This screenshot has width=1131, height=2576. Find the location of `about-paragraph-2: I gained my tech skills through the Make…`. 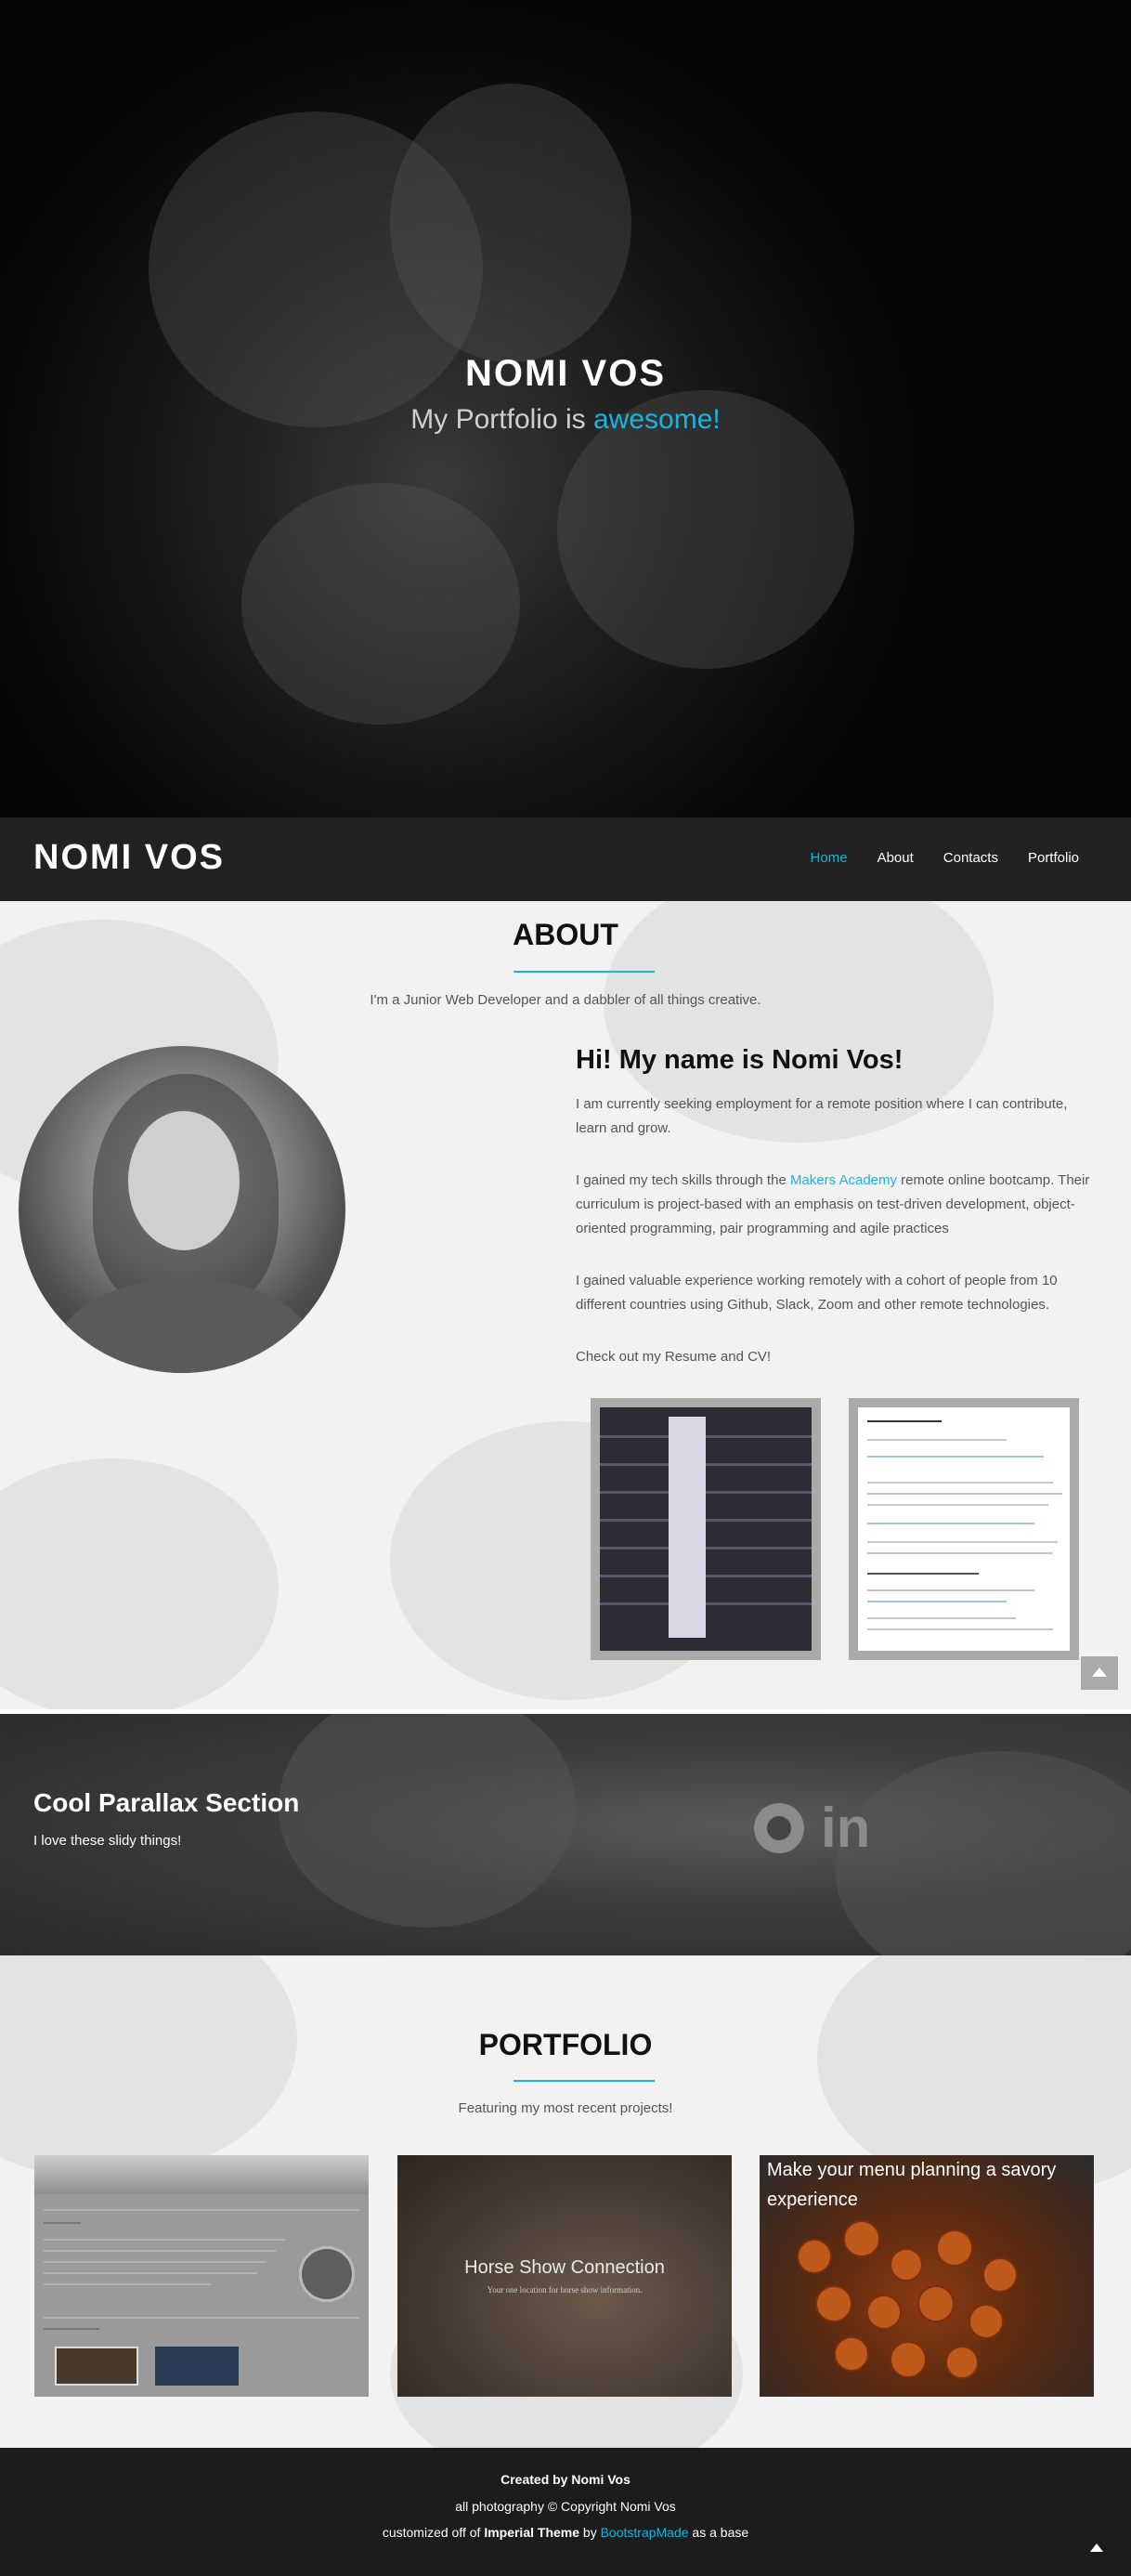

about-paragraph-2: I gained my tech skills through the Make… is located at coordinates (833, 1204).